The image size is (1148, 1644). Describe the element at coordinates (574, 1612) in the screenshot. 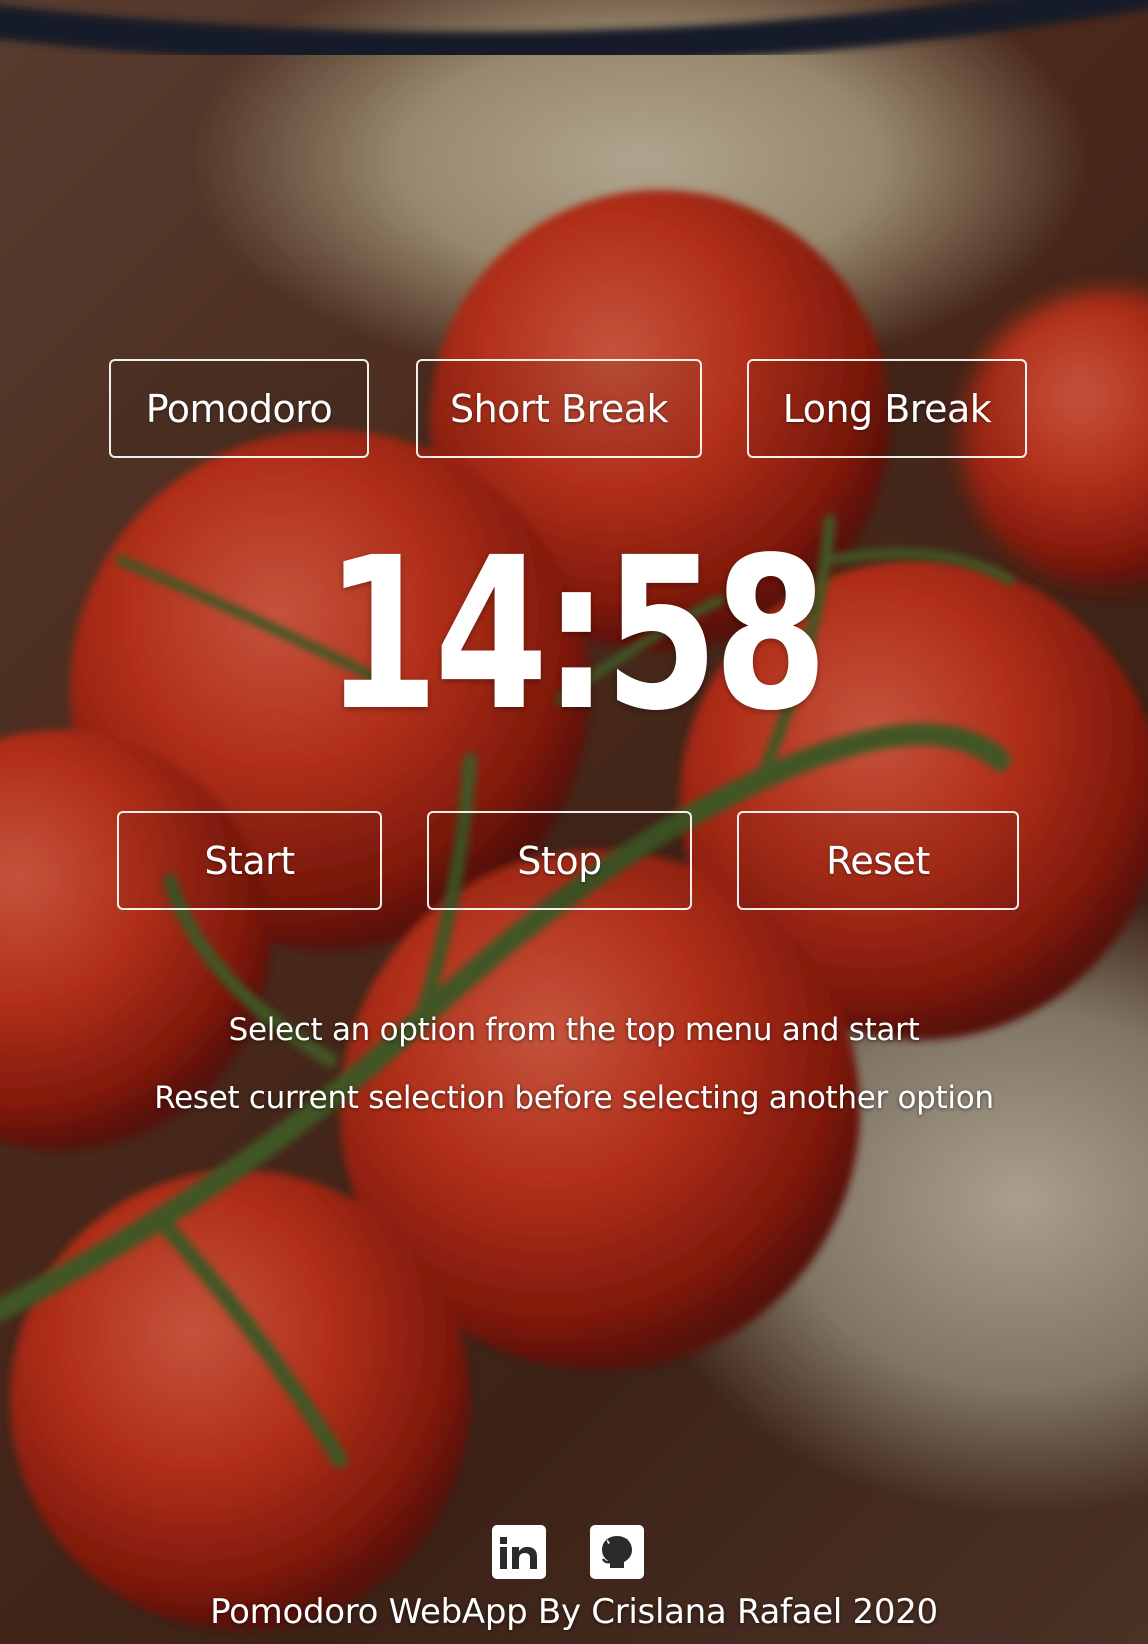

I see `footer-credit: Pomodoro WebApp By Crislana Rafael 2020` at that location.